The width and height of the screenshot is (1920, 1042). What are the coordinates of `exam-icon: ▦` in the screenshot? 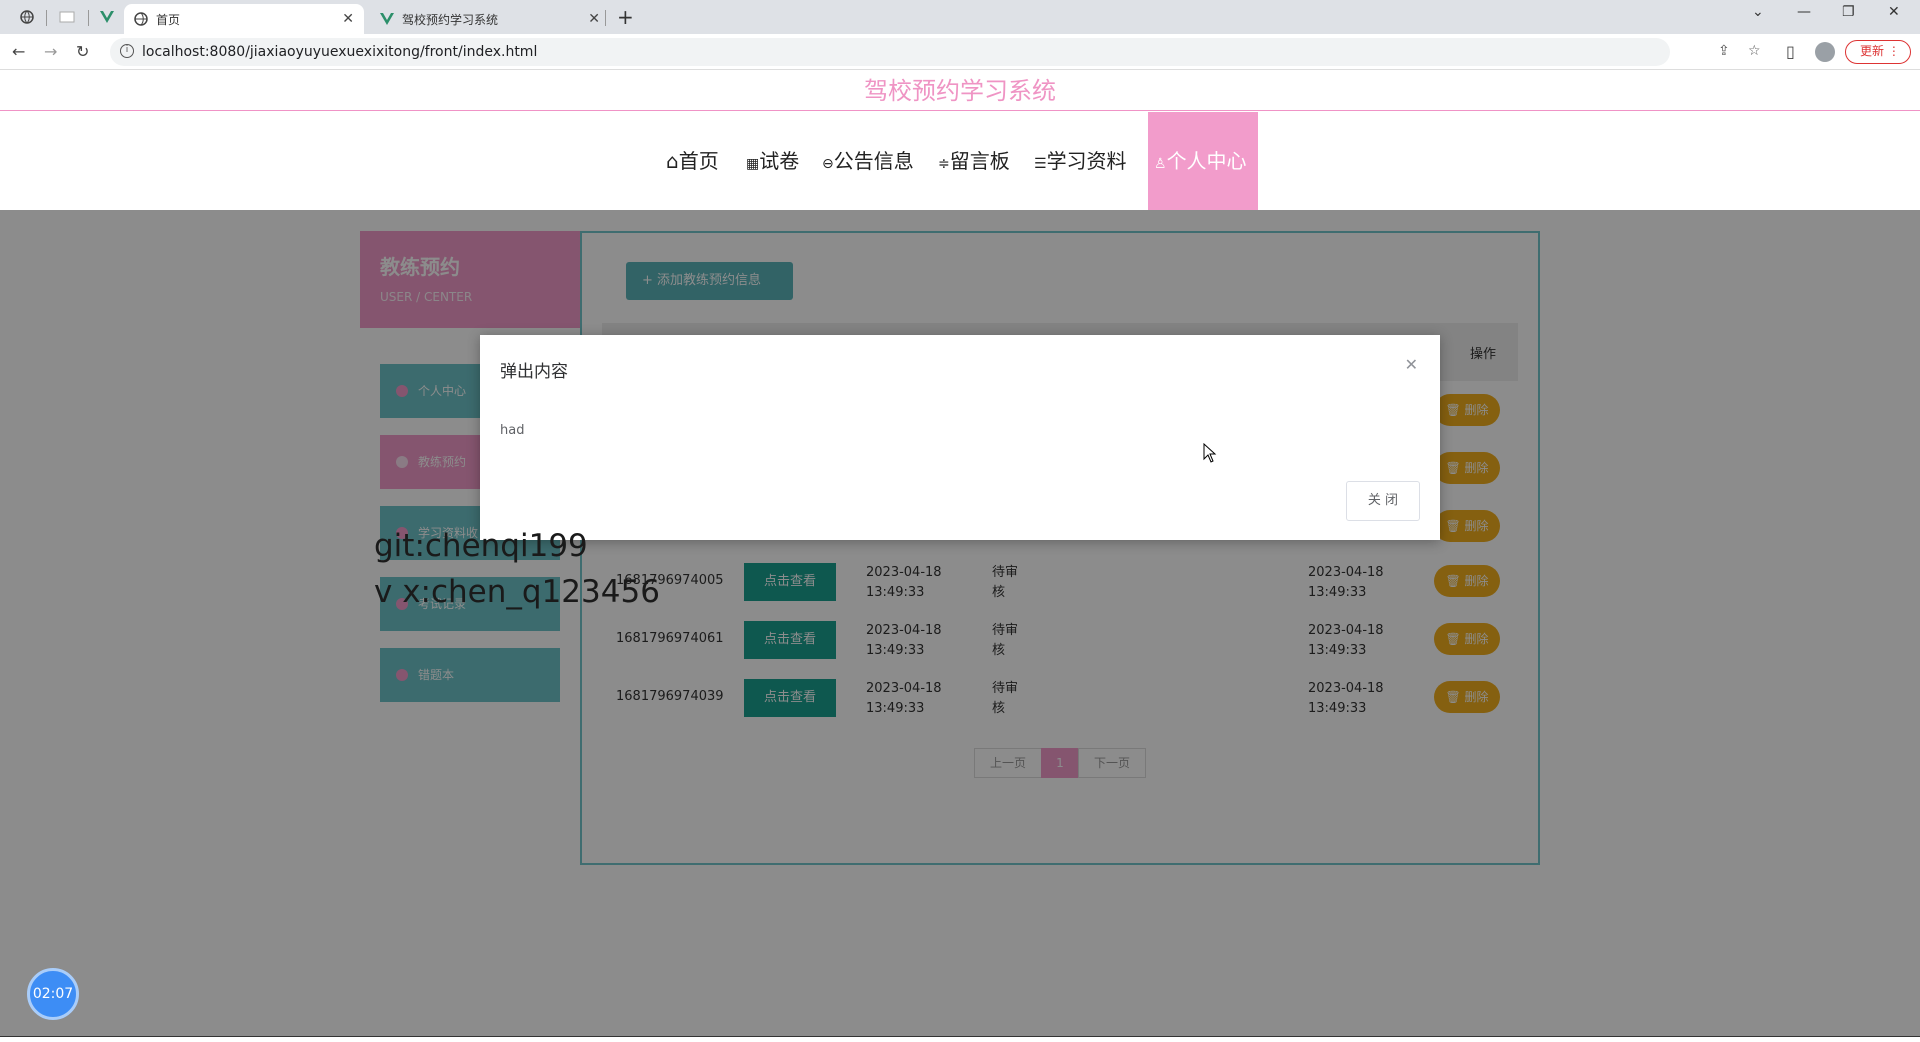 It's located at (753, 164).